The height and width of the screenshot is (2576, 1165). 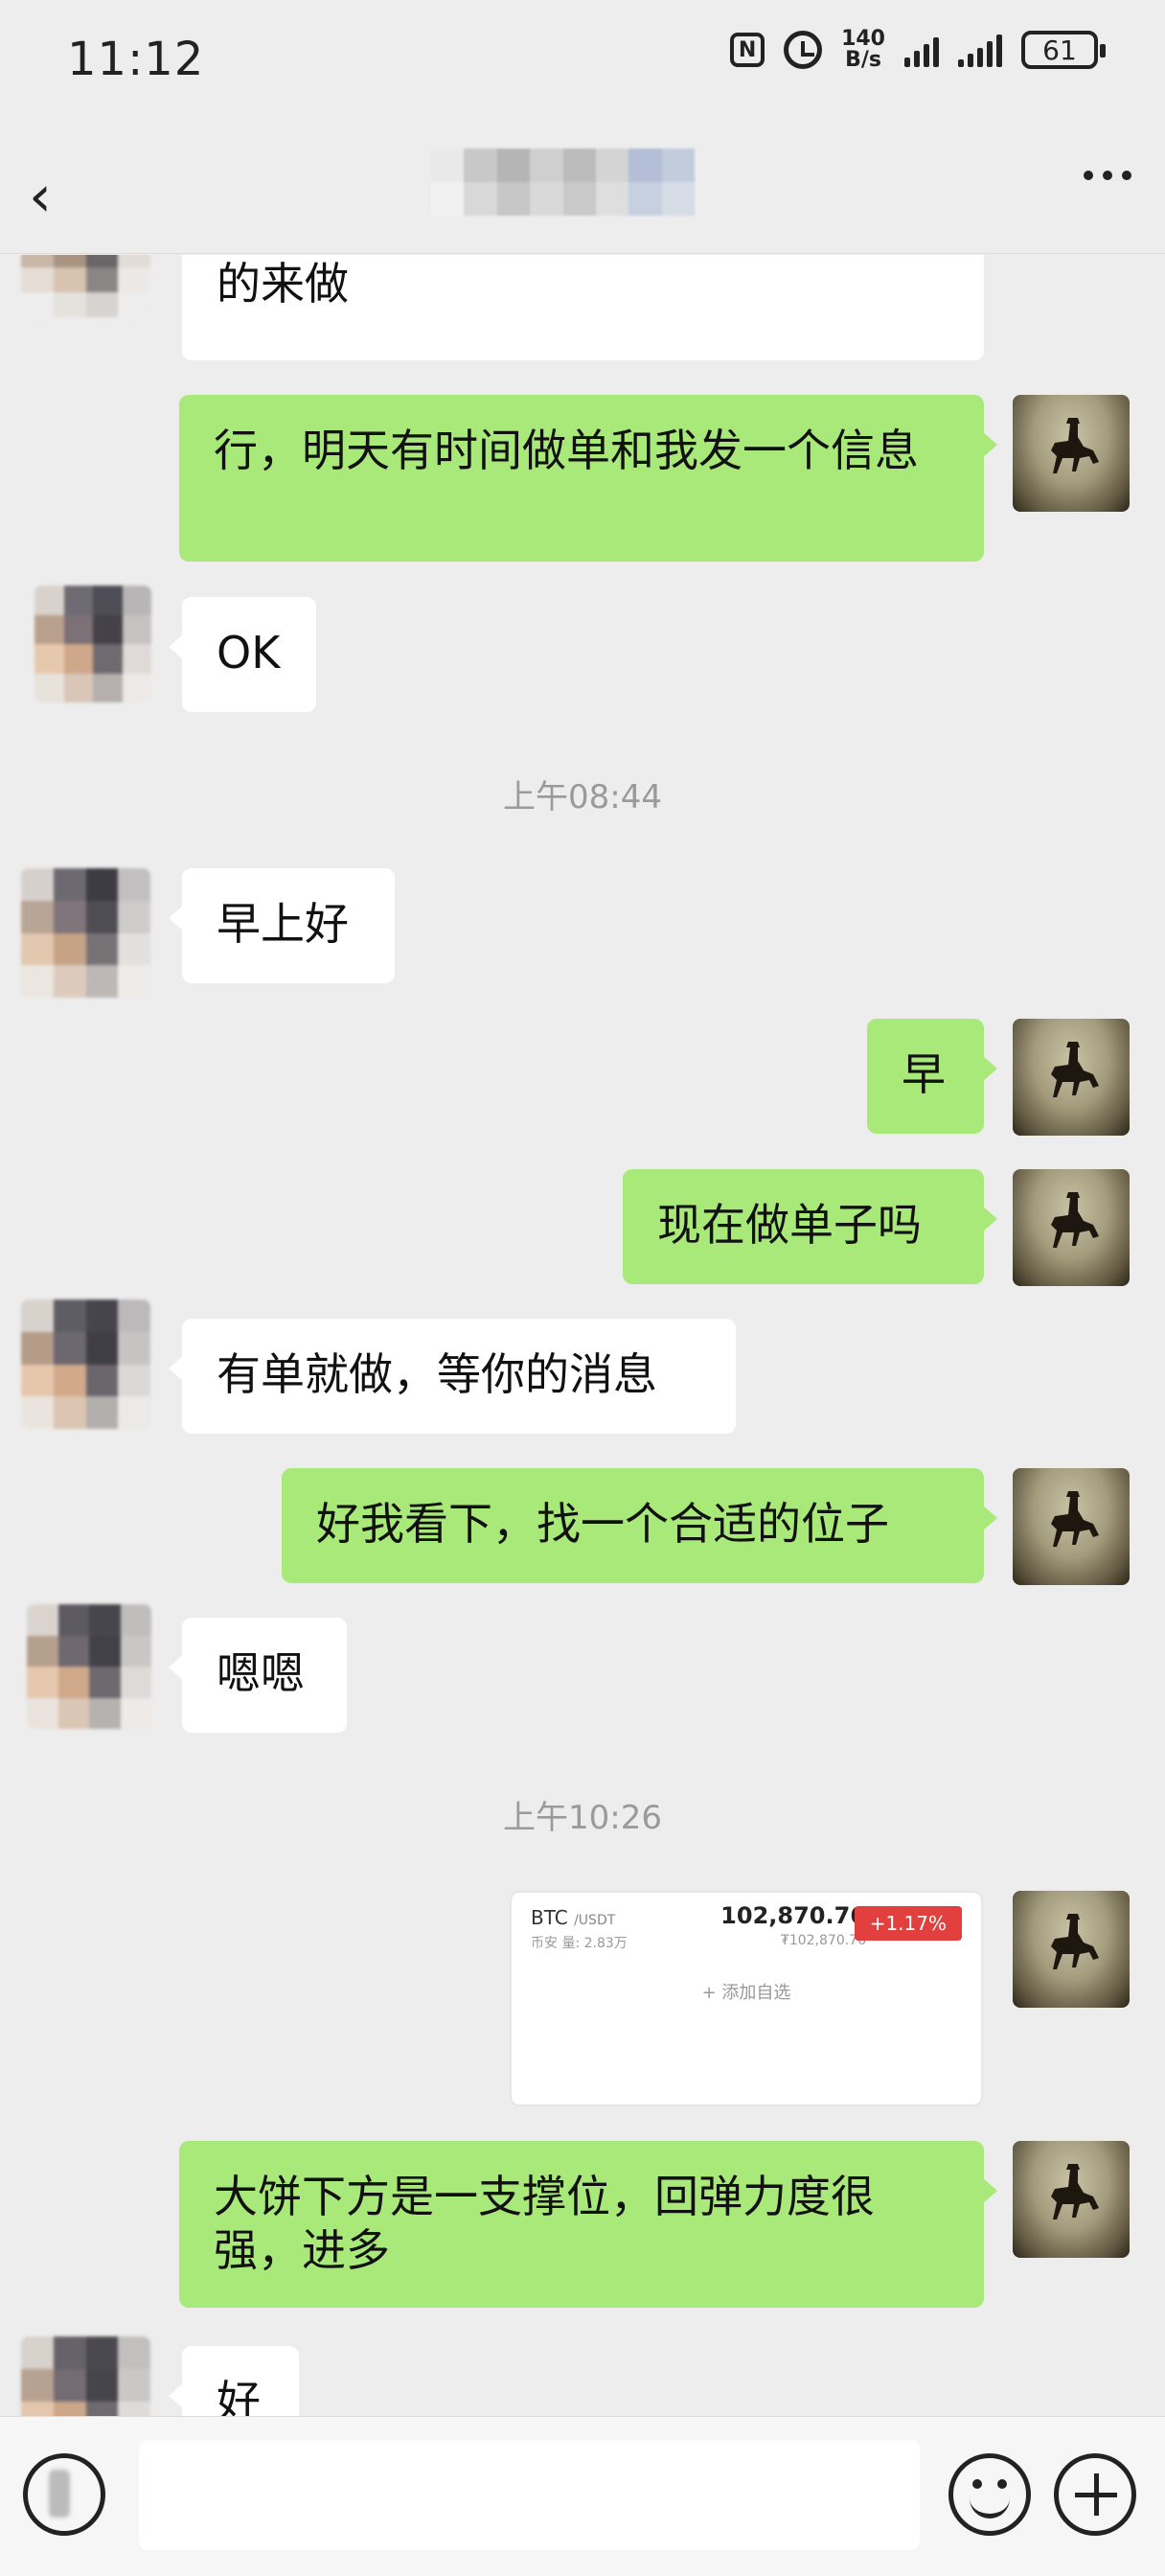 I want to click on input-bar, so click(x=582, y=2496).